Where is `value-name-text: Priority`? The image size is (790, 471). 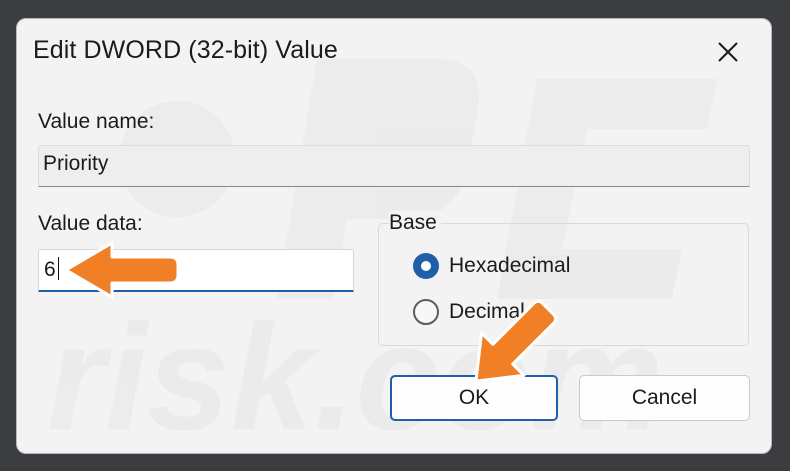 value-name-text: Priority is located at coordinates (76, 163).